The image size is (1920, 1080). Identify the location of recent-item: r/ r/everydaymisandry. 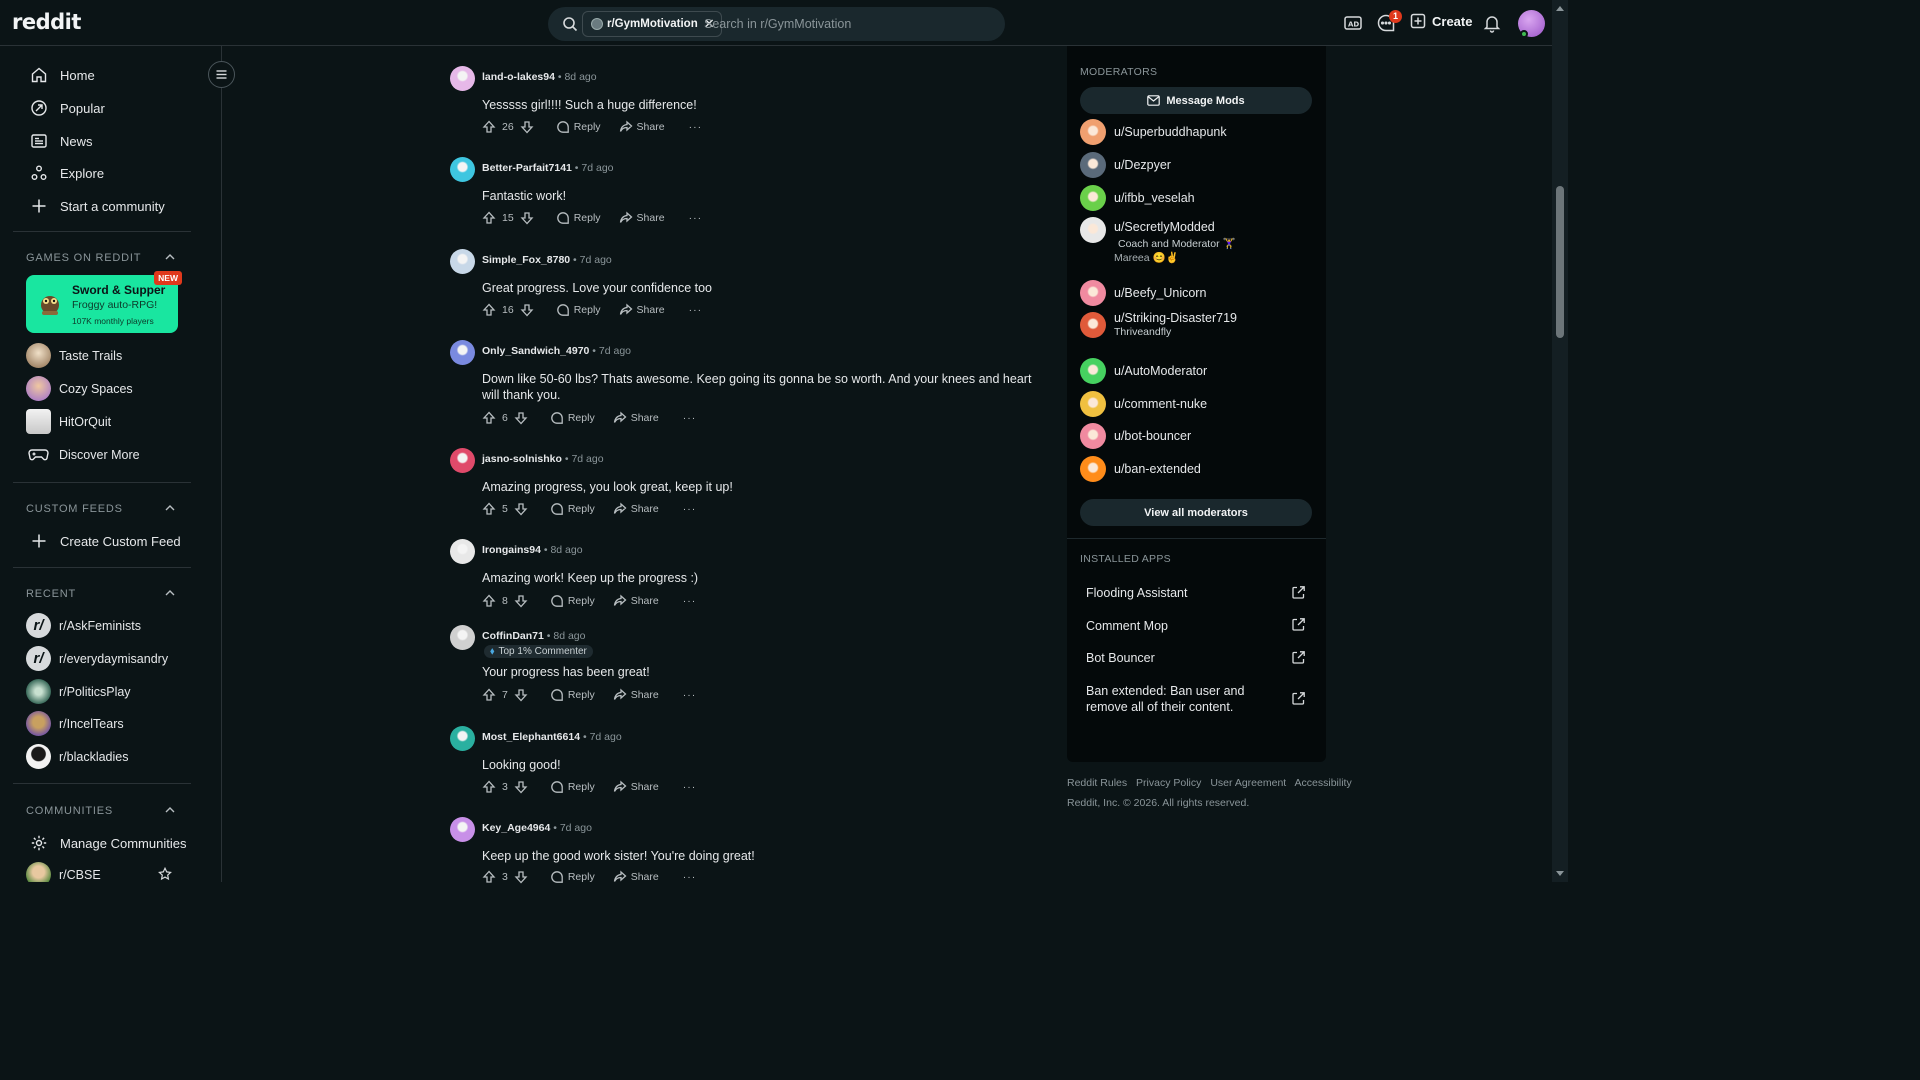
(97, 658).